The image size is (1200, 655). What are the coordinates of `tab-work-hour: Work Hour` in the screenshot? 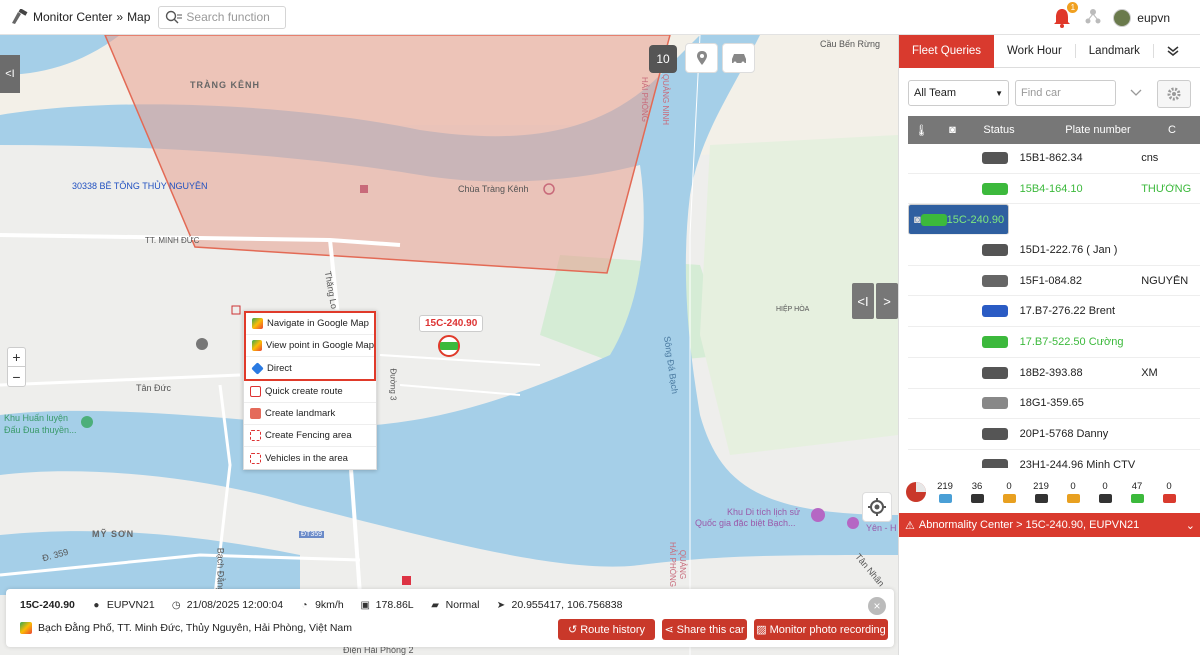 It's located at (1035, 51).